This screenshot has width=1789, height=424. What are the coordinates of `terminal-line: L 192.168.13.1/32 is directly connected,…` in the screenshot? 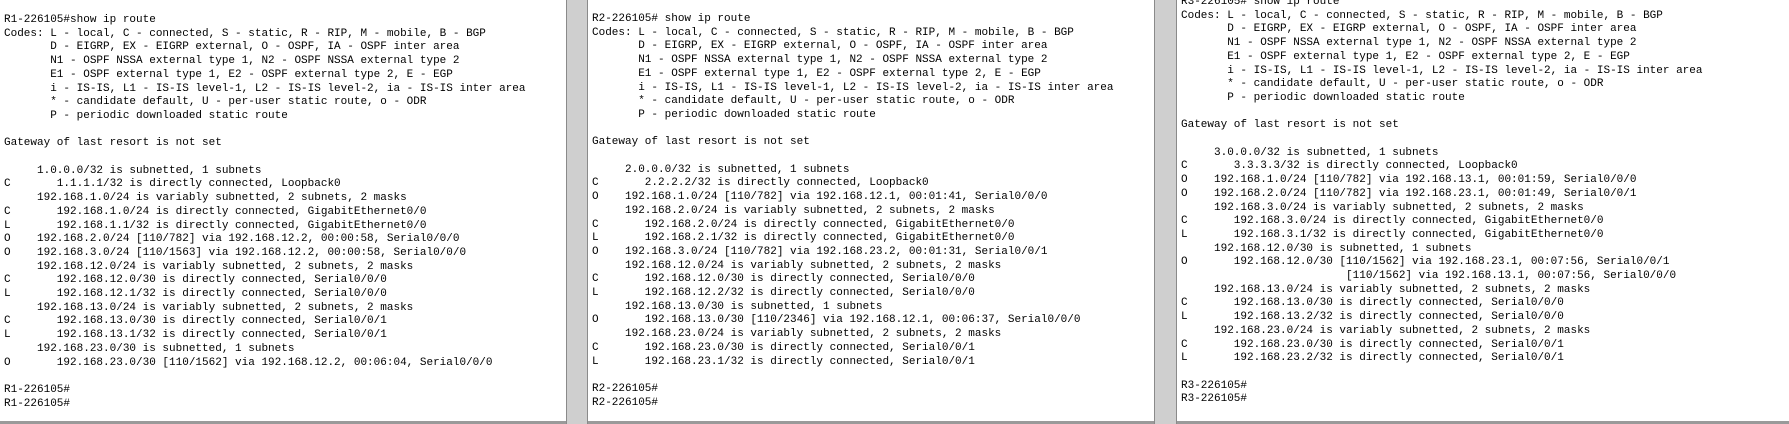 It's located at (195, 335).